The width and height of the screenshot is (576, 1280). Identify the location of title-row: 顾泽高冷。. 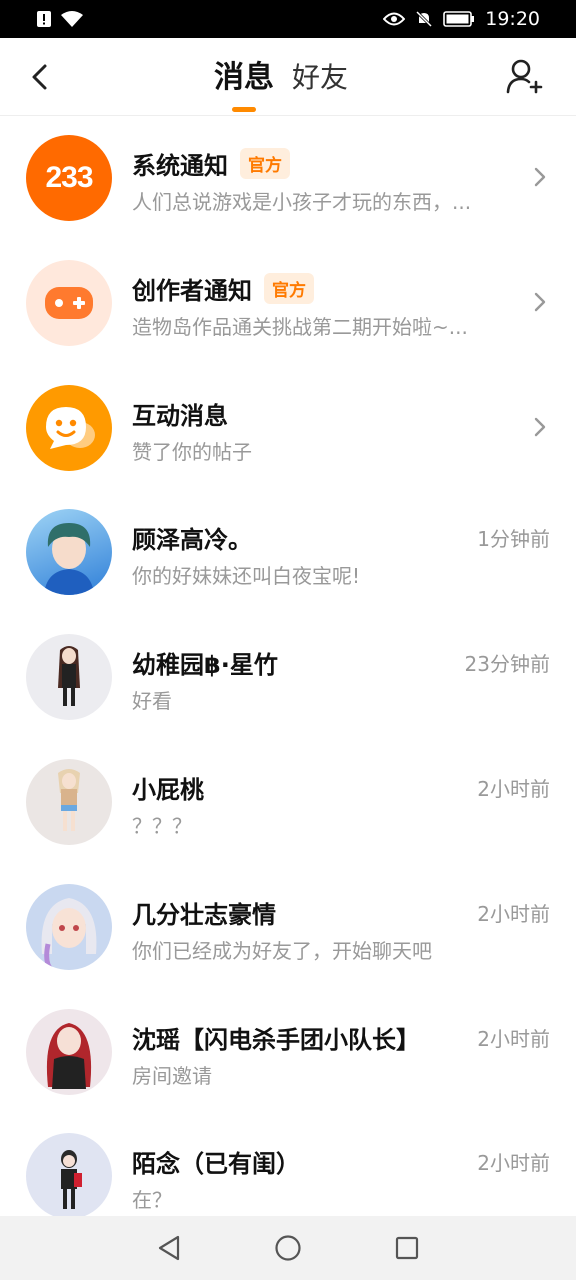
(192, 537).